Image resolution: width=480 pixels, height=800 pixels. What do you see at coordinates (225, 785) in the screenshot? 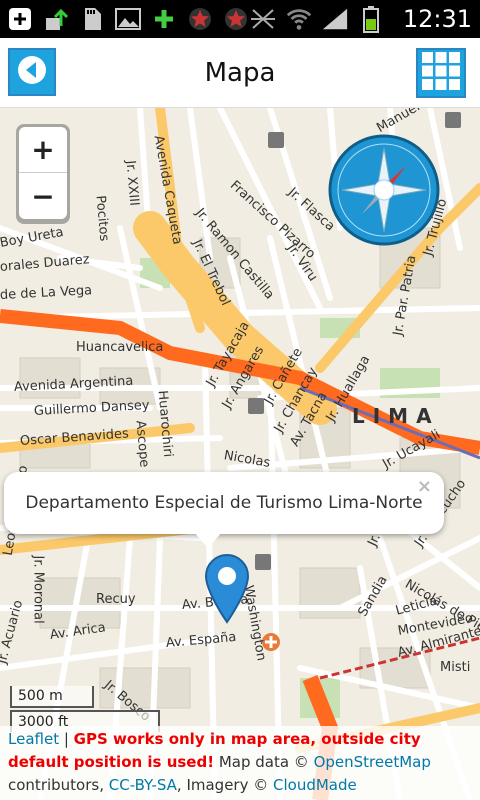
I see `imagery-text: , Imagery ©` at bounding box center [225, 785].